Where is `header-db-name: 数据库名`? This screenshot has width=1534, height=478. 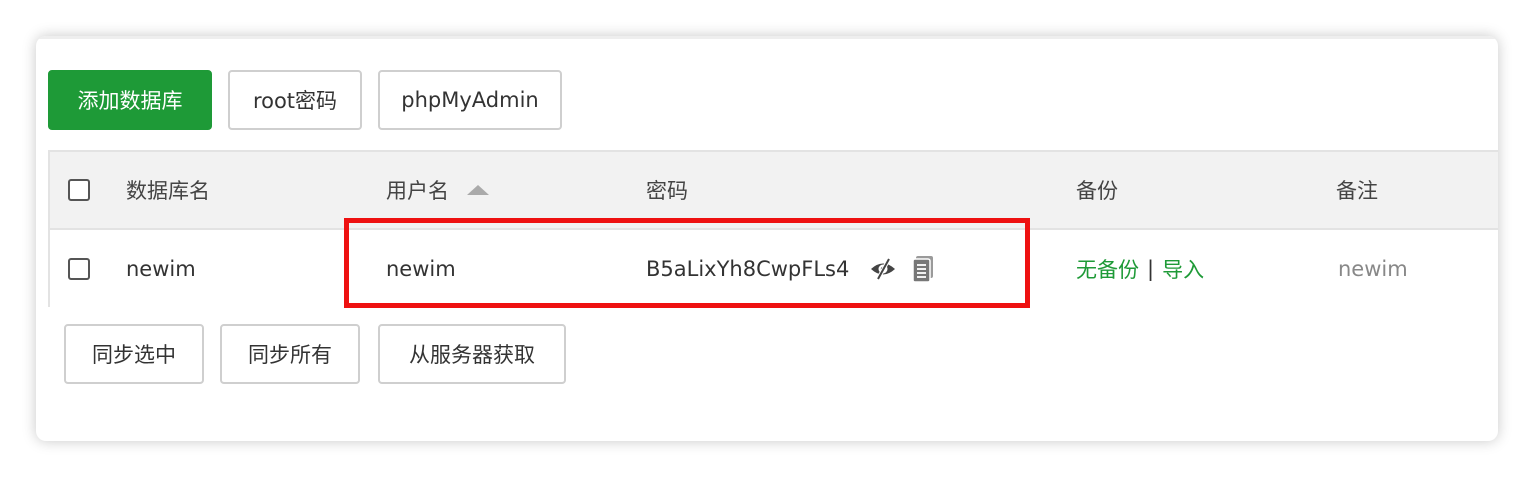 header-db-name: 数据库名 is located at coordinates (168, 191).